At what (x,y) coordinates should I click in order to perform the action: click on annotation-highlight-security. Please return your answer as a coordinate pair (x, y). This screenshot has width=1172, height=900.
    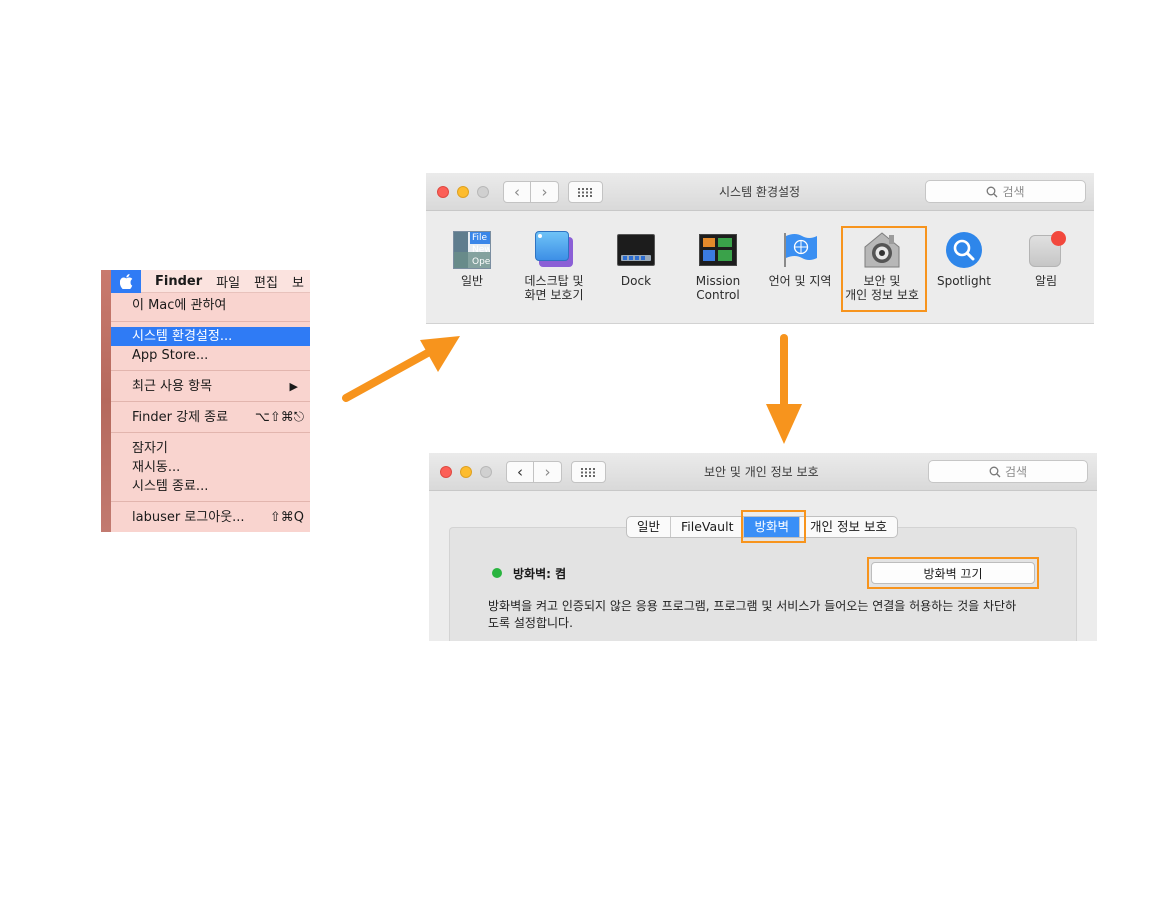
    Looking at the image, I should click on (884, 269).